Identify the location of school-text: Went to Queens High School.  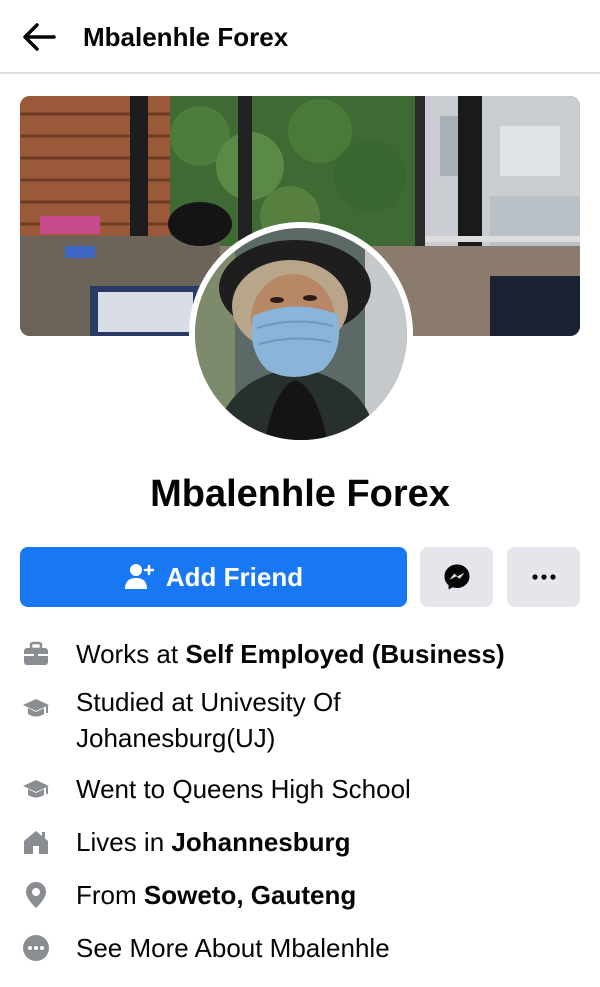
(243, 789).